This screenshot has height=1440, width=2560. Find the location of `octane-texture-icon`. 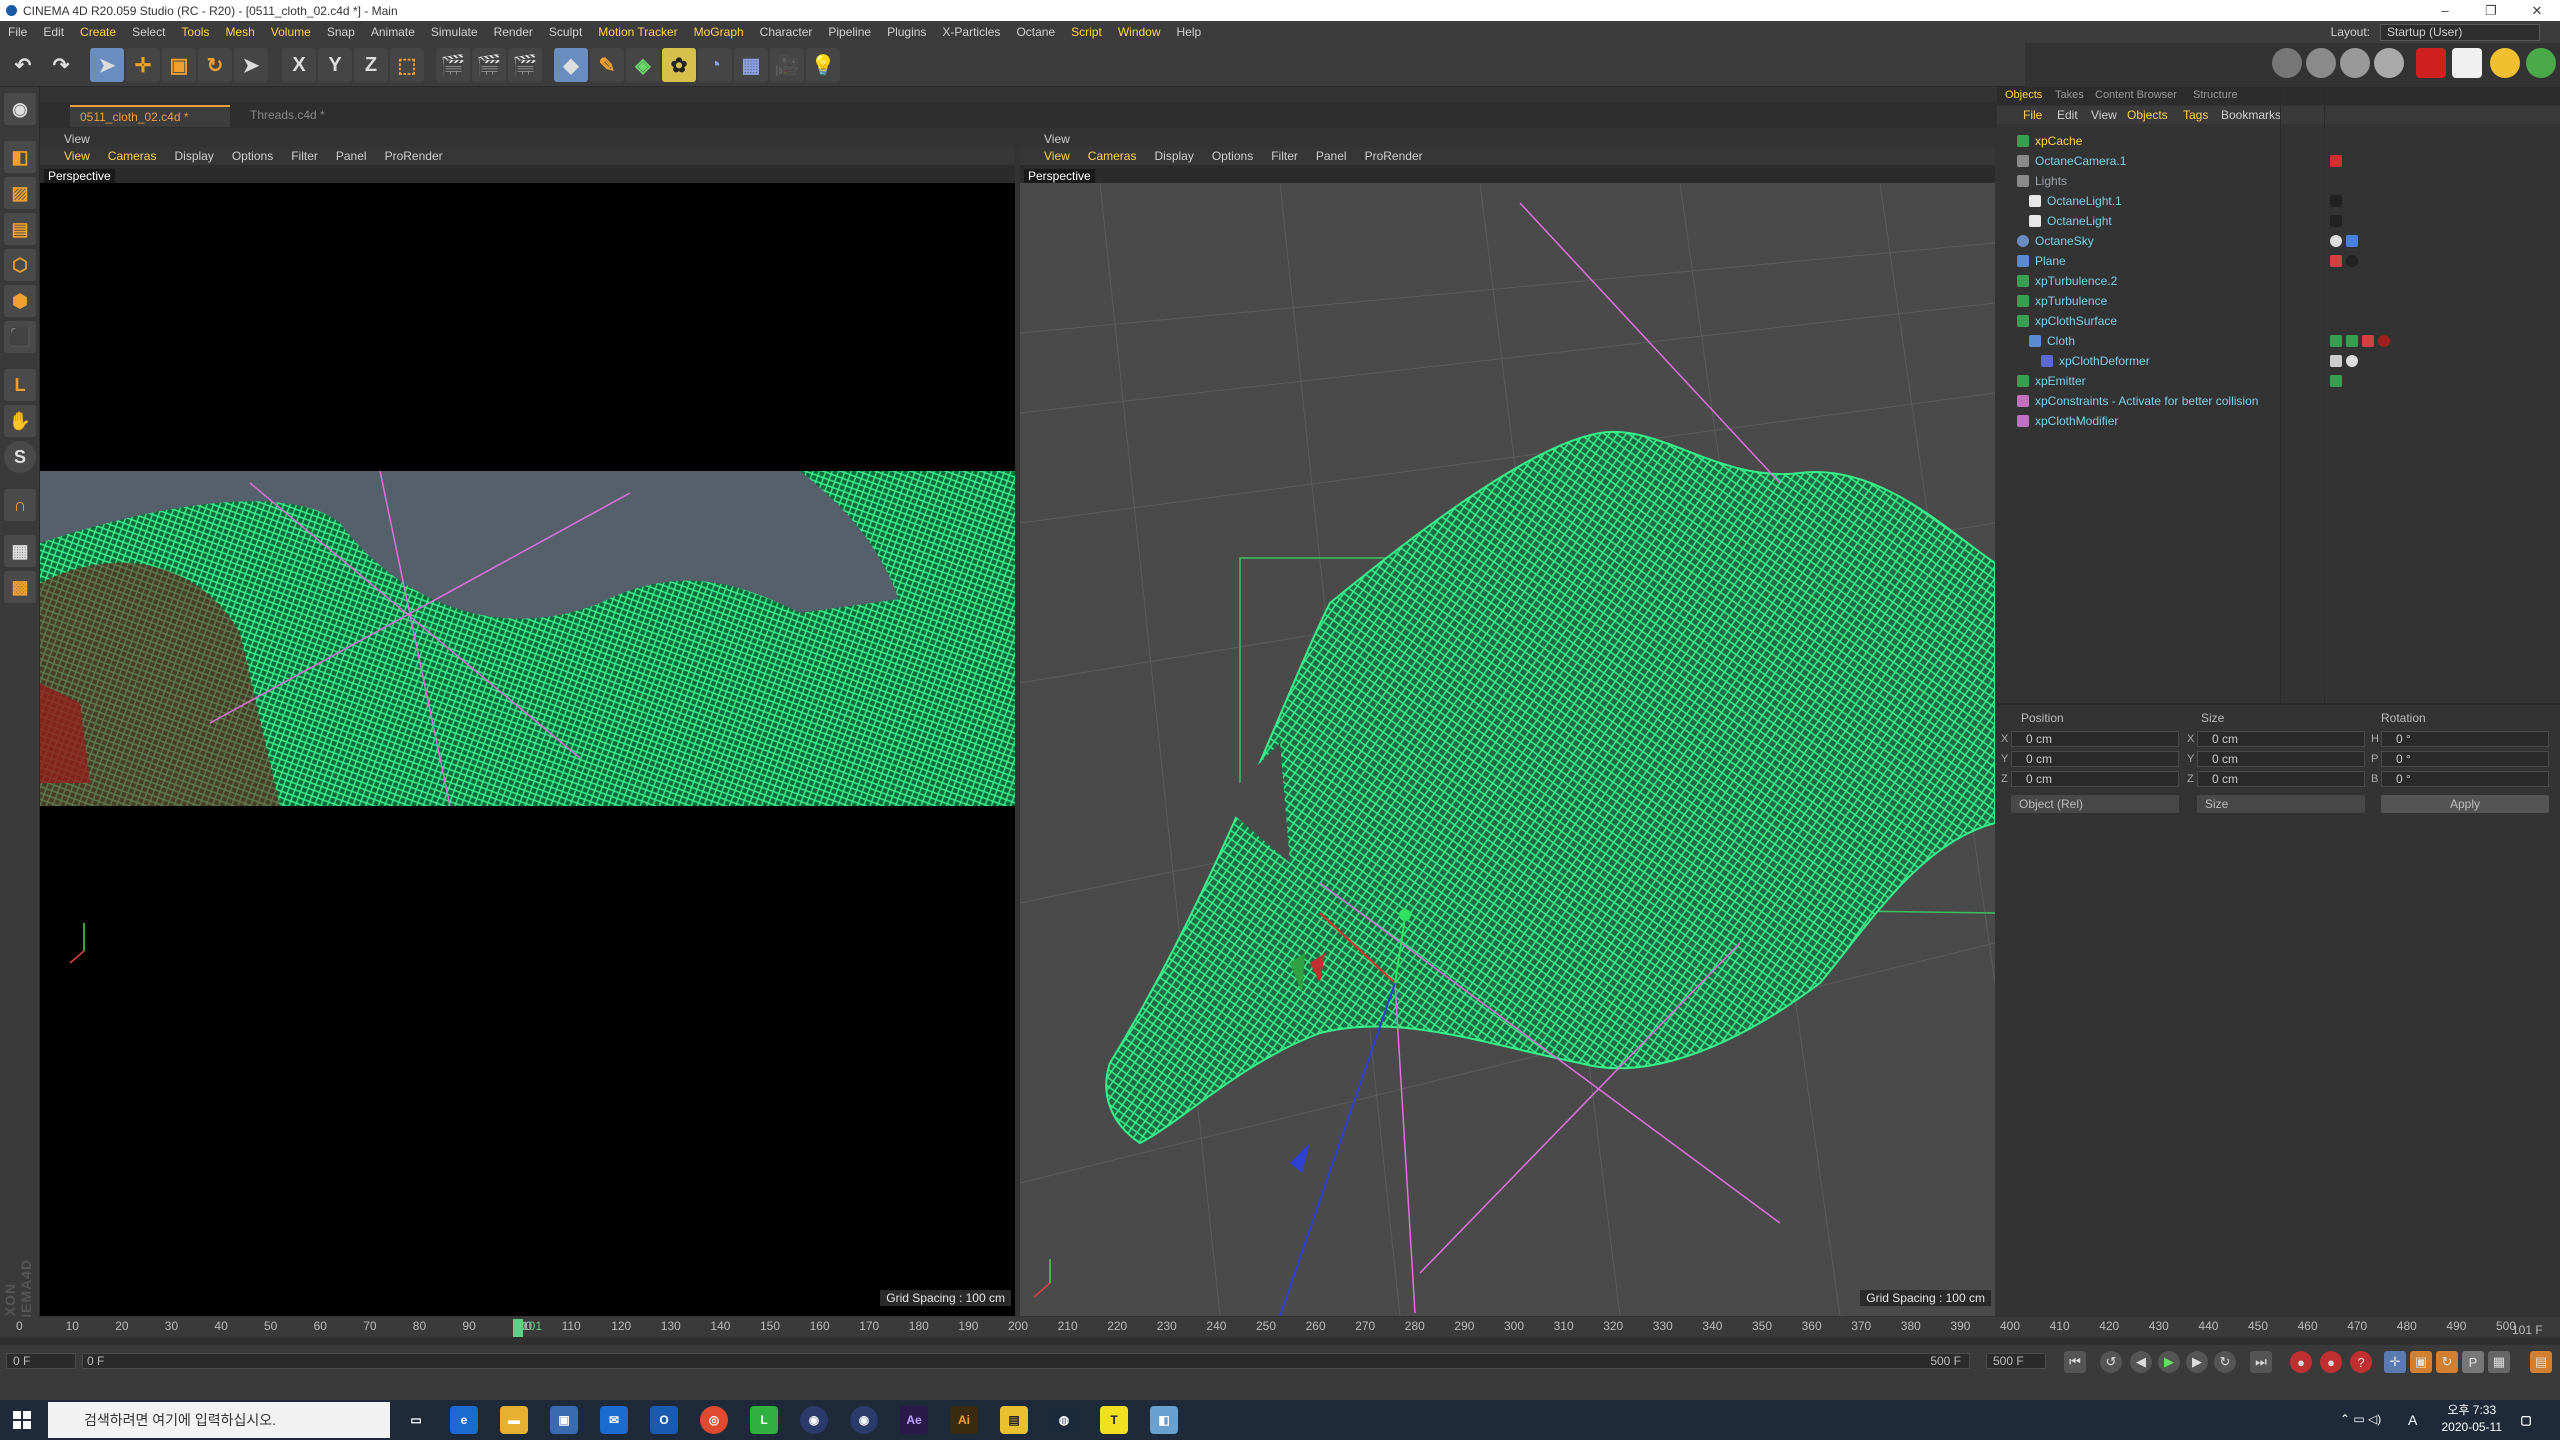

octane-texture-icon is located at coordinates (2355, 63).